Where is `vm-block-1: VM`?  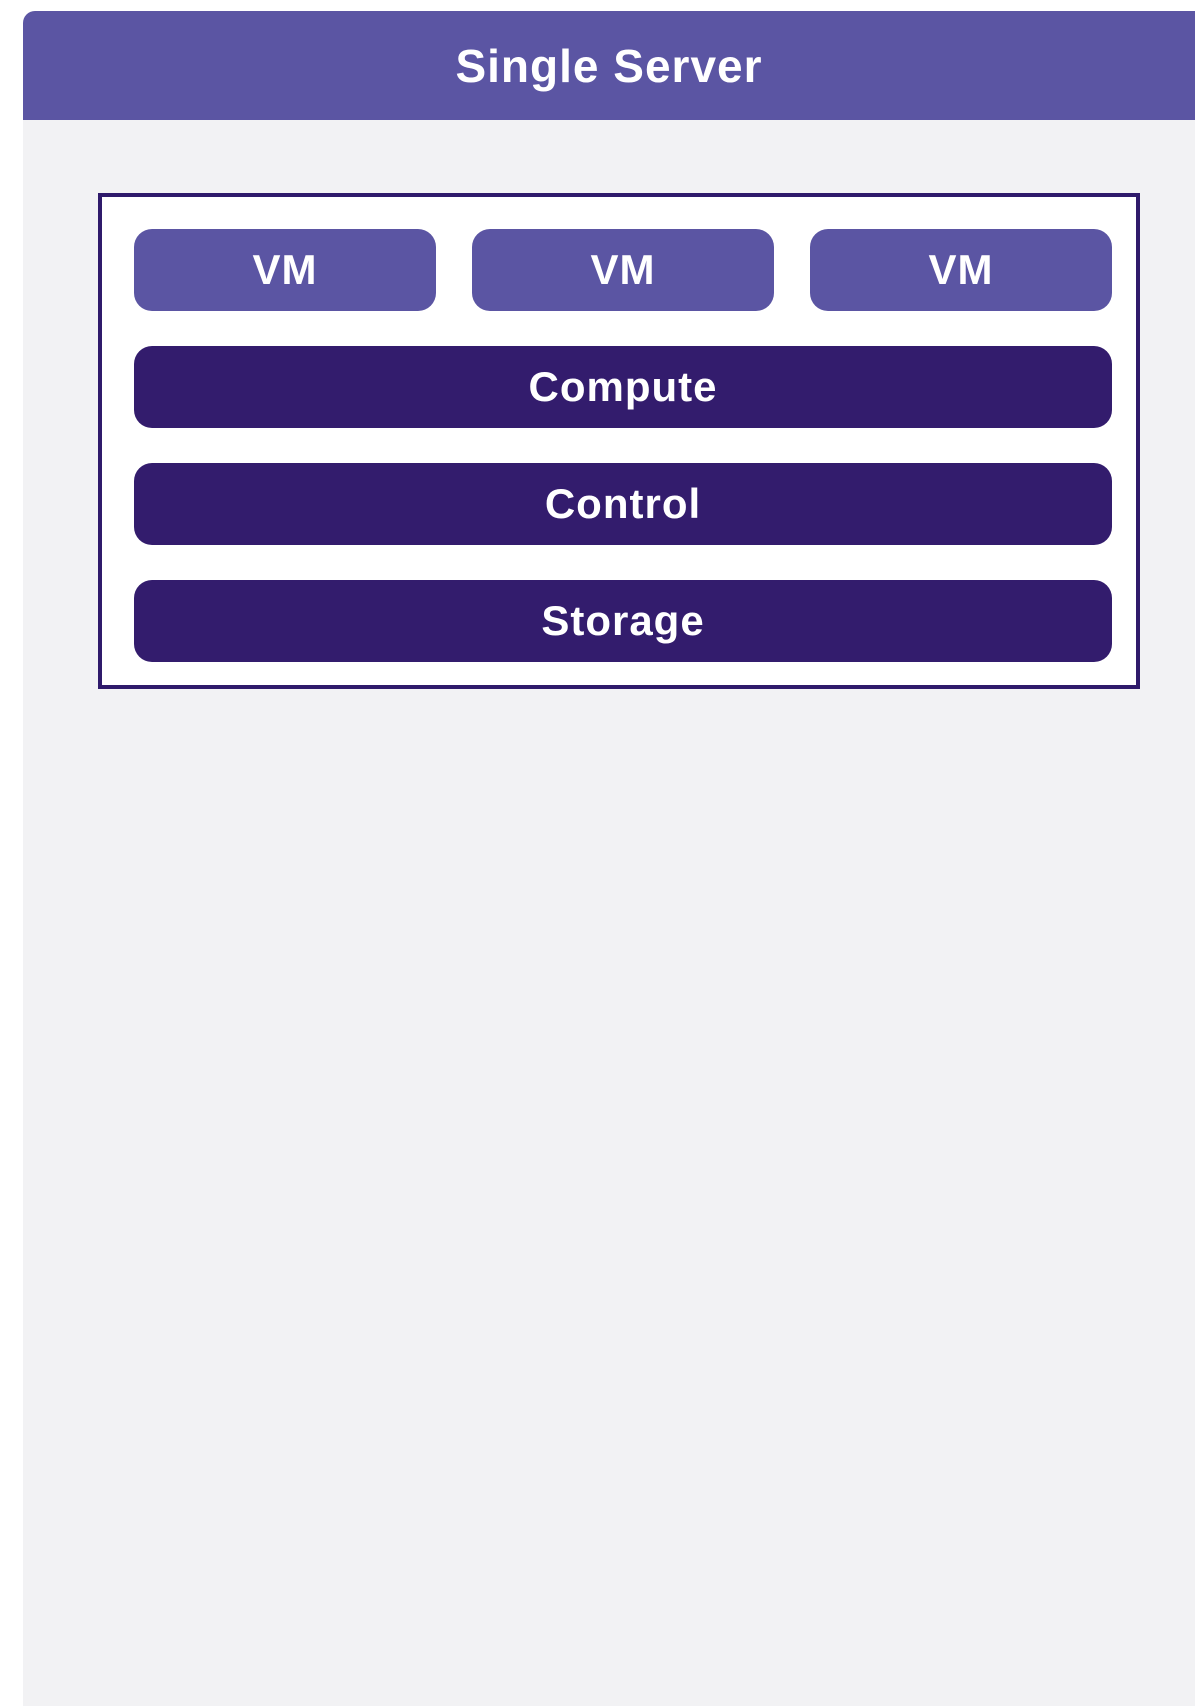 vm-block-1: VM is located at coordinates (285, 270).